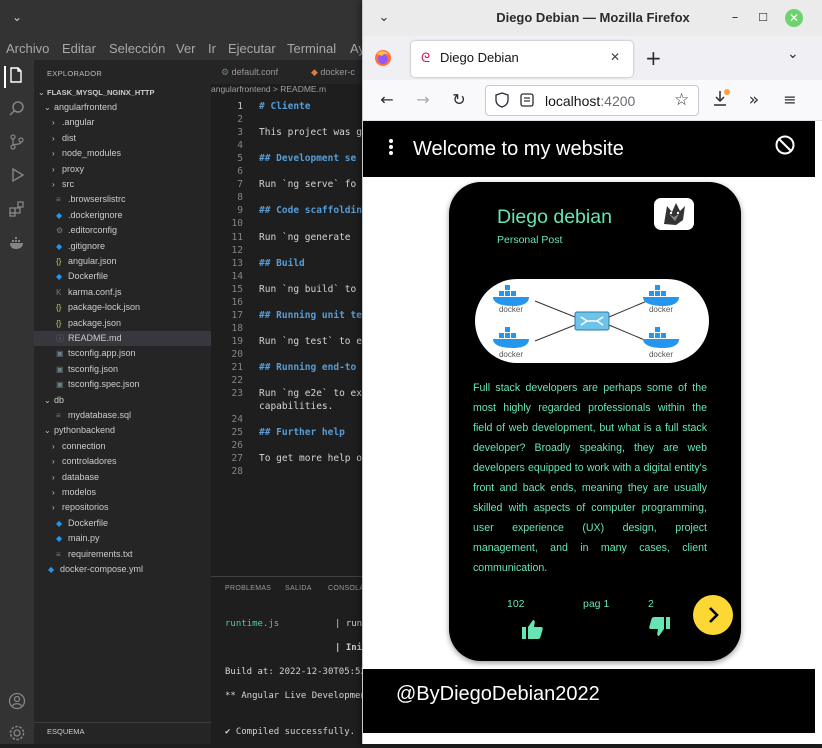  What do you see at coordinates (249, 72) in the screenshot?
I see `tab-default-conf: ⚙ default.conf` at bounding box center [249, 72].